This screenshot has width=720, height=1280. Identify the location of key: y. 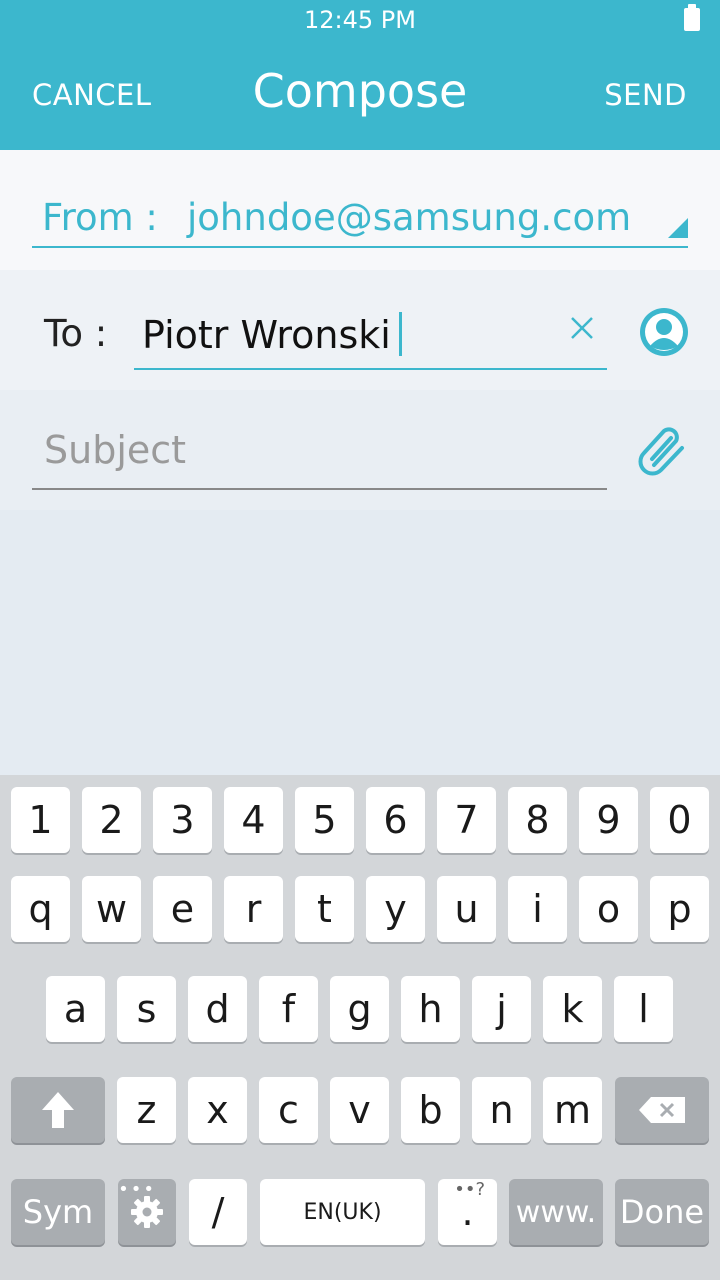
(395, 909).